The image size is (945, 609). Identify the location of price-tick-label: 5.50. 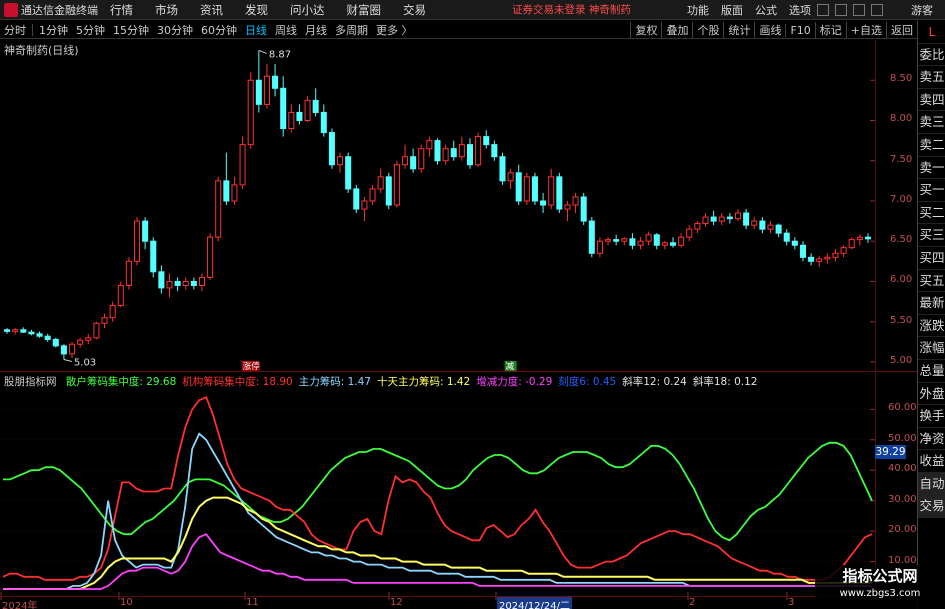
(901, 320).